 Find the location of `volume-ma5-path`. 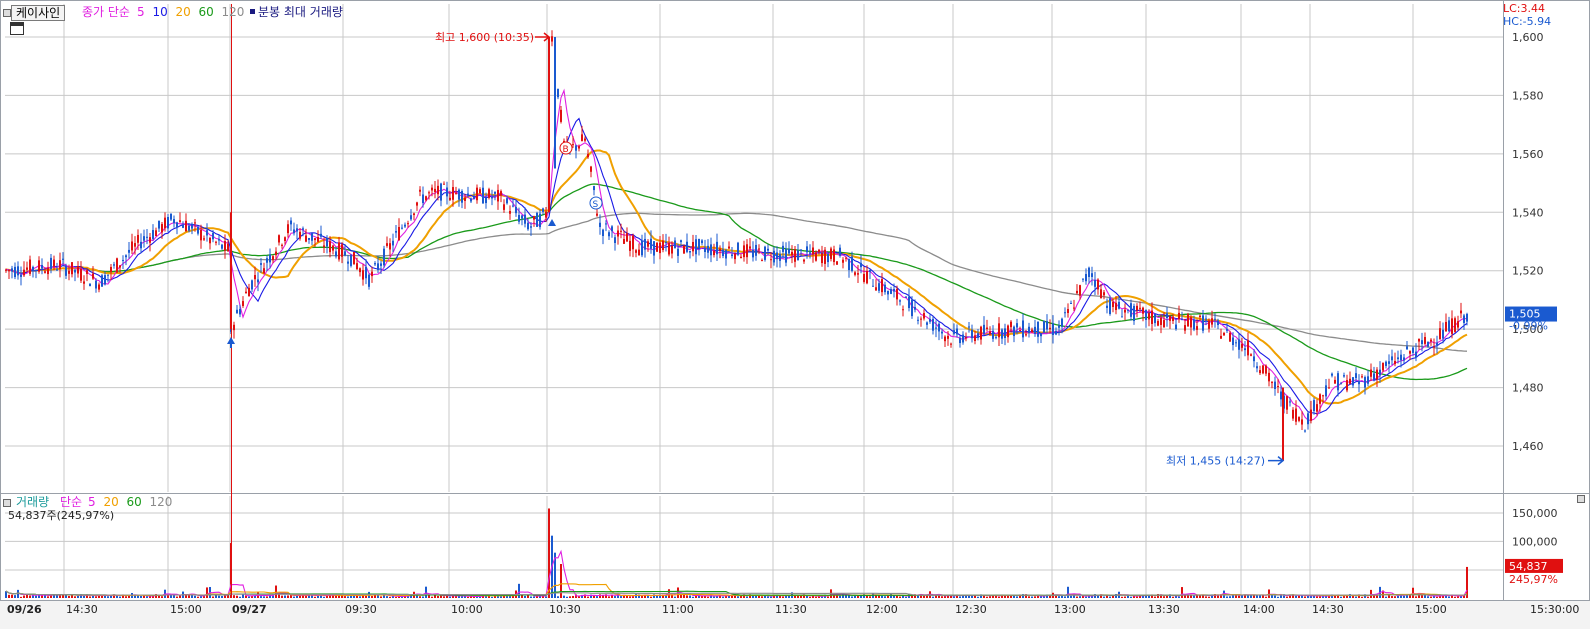

volume-ma5-path is located at coordinates (736, 573).